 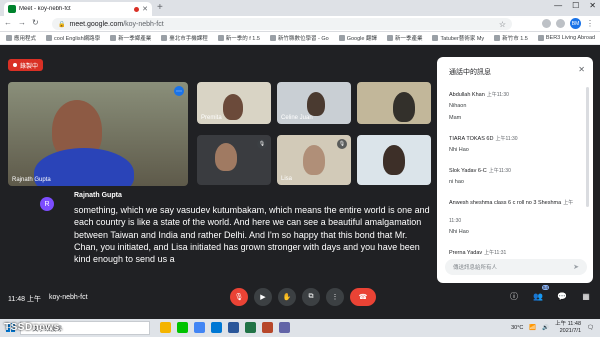 What do you see at coordinates (179, 91) in the screenshot?
I see `more-options-icon: ⋯` at bounding box center [179, 91].